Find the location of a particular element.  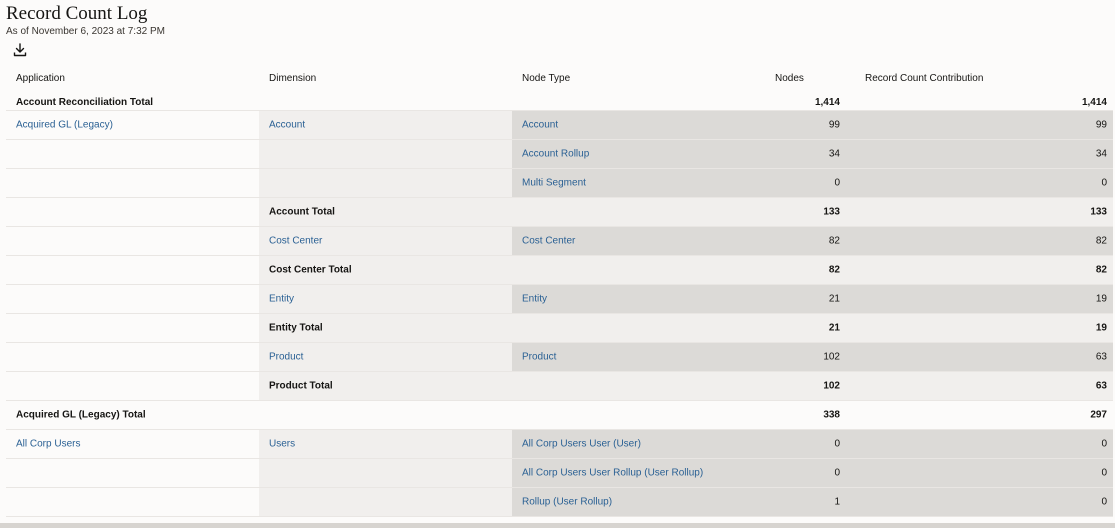

download-icon is located at coordinates (20, 50).